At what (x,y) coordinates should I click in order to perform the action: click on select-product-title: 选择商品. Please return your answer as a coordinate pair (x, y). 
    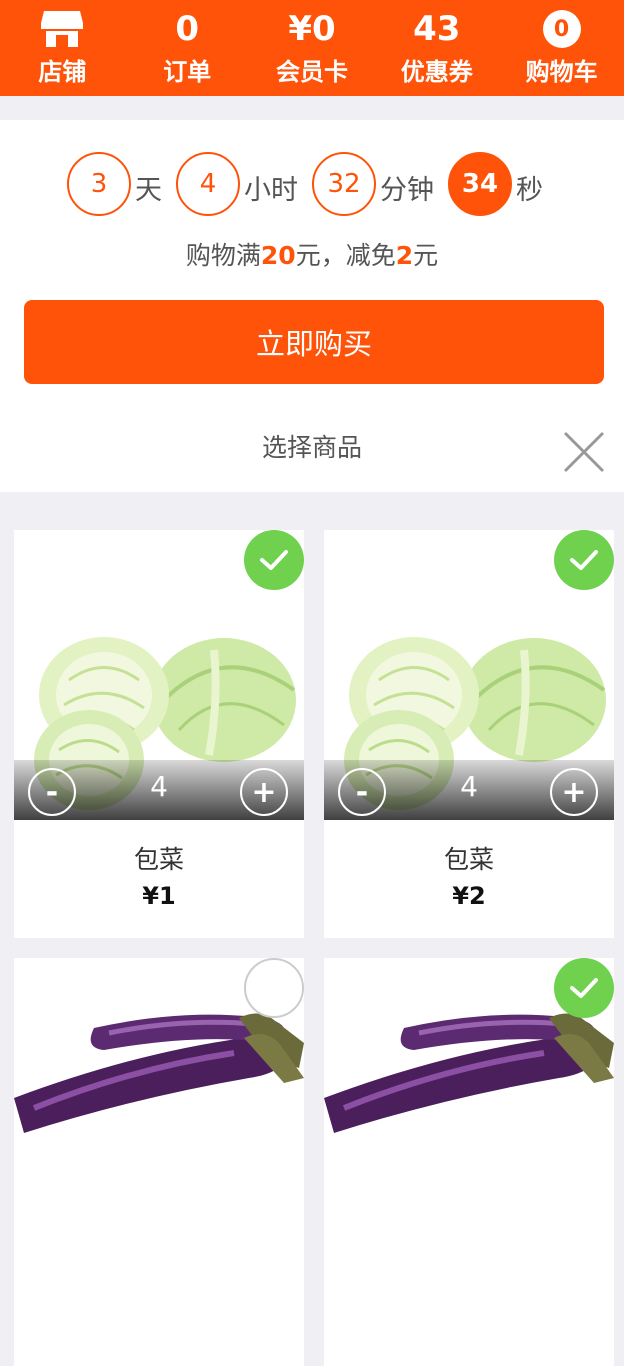
    Looking at the image, I should click on (311, 447).